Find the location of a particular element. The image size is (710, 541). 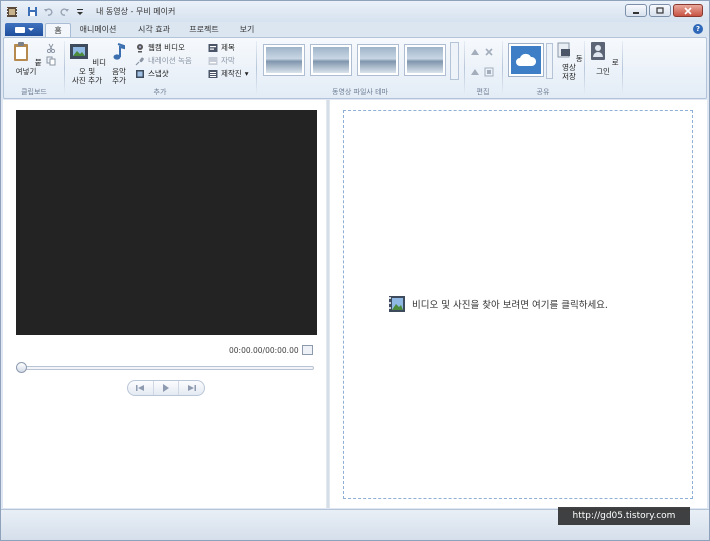

add-group-title: 추가 is located at coordinates (160, 92).